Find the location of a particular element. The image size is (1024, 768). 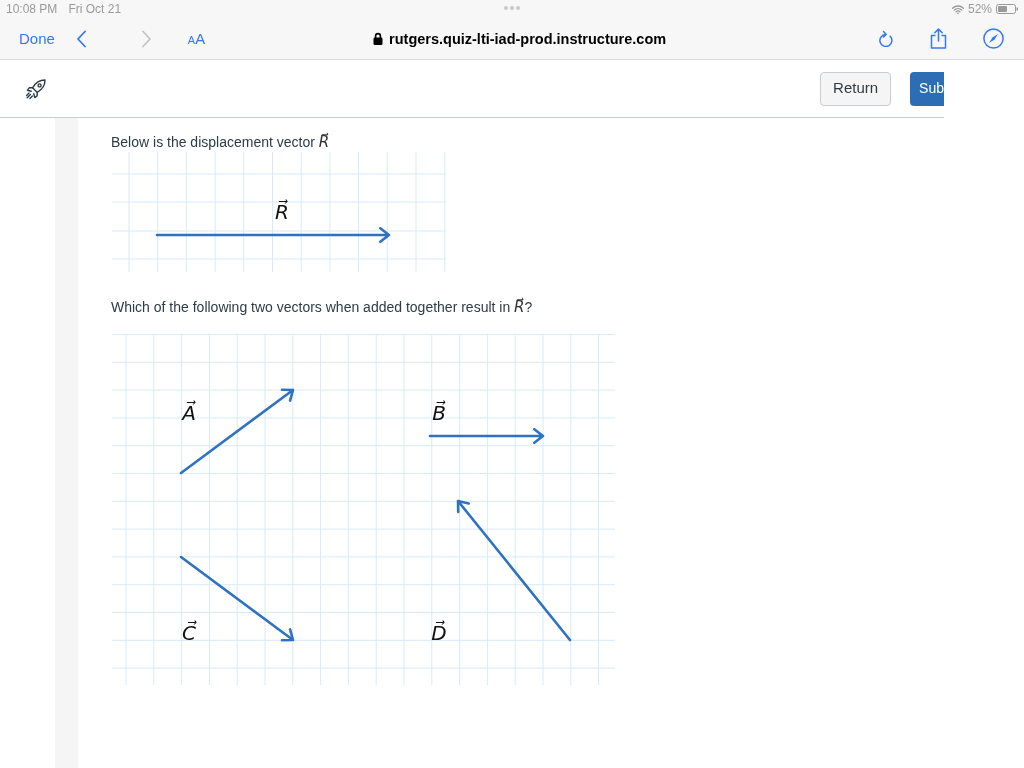

multitasking-dots-icon is located at coordinates (512, 8).